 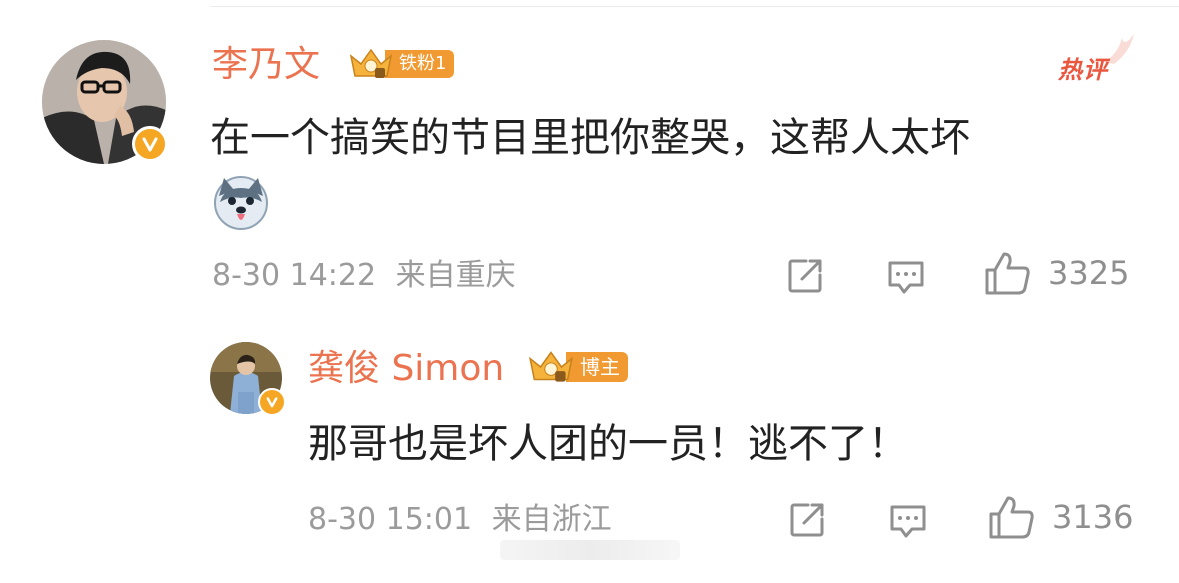 I want to click on reply-meta: 8-30 15:01 来自浙江, so click(x=460, y=520).